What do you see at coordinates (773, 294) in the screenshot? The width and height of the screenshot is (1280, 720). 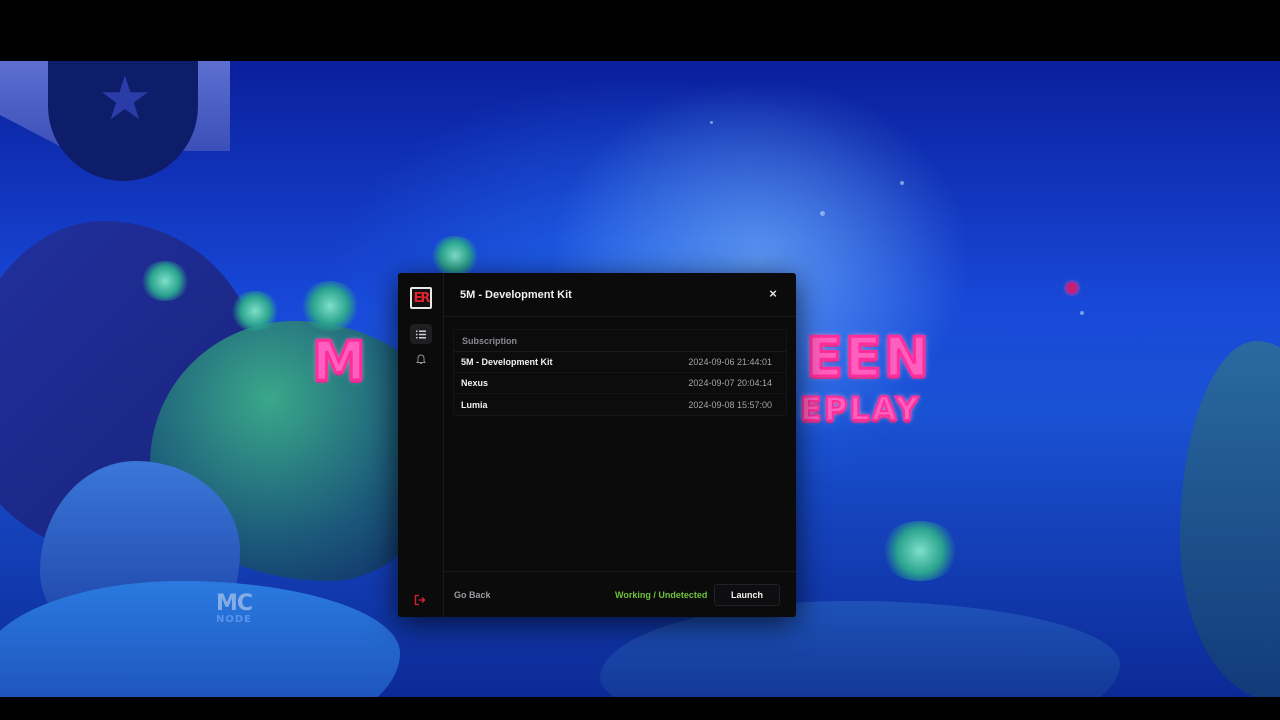 I see `close-button: ×` at bounding box center [773, 294].